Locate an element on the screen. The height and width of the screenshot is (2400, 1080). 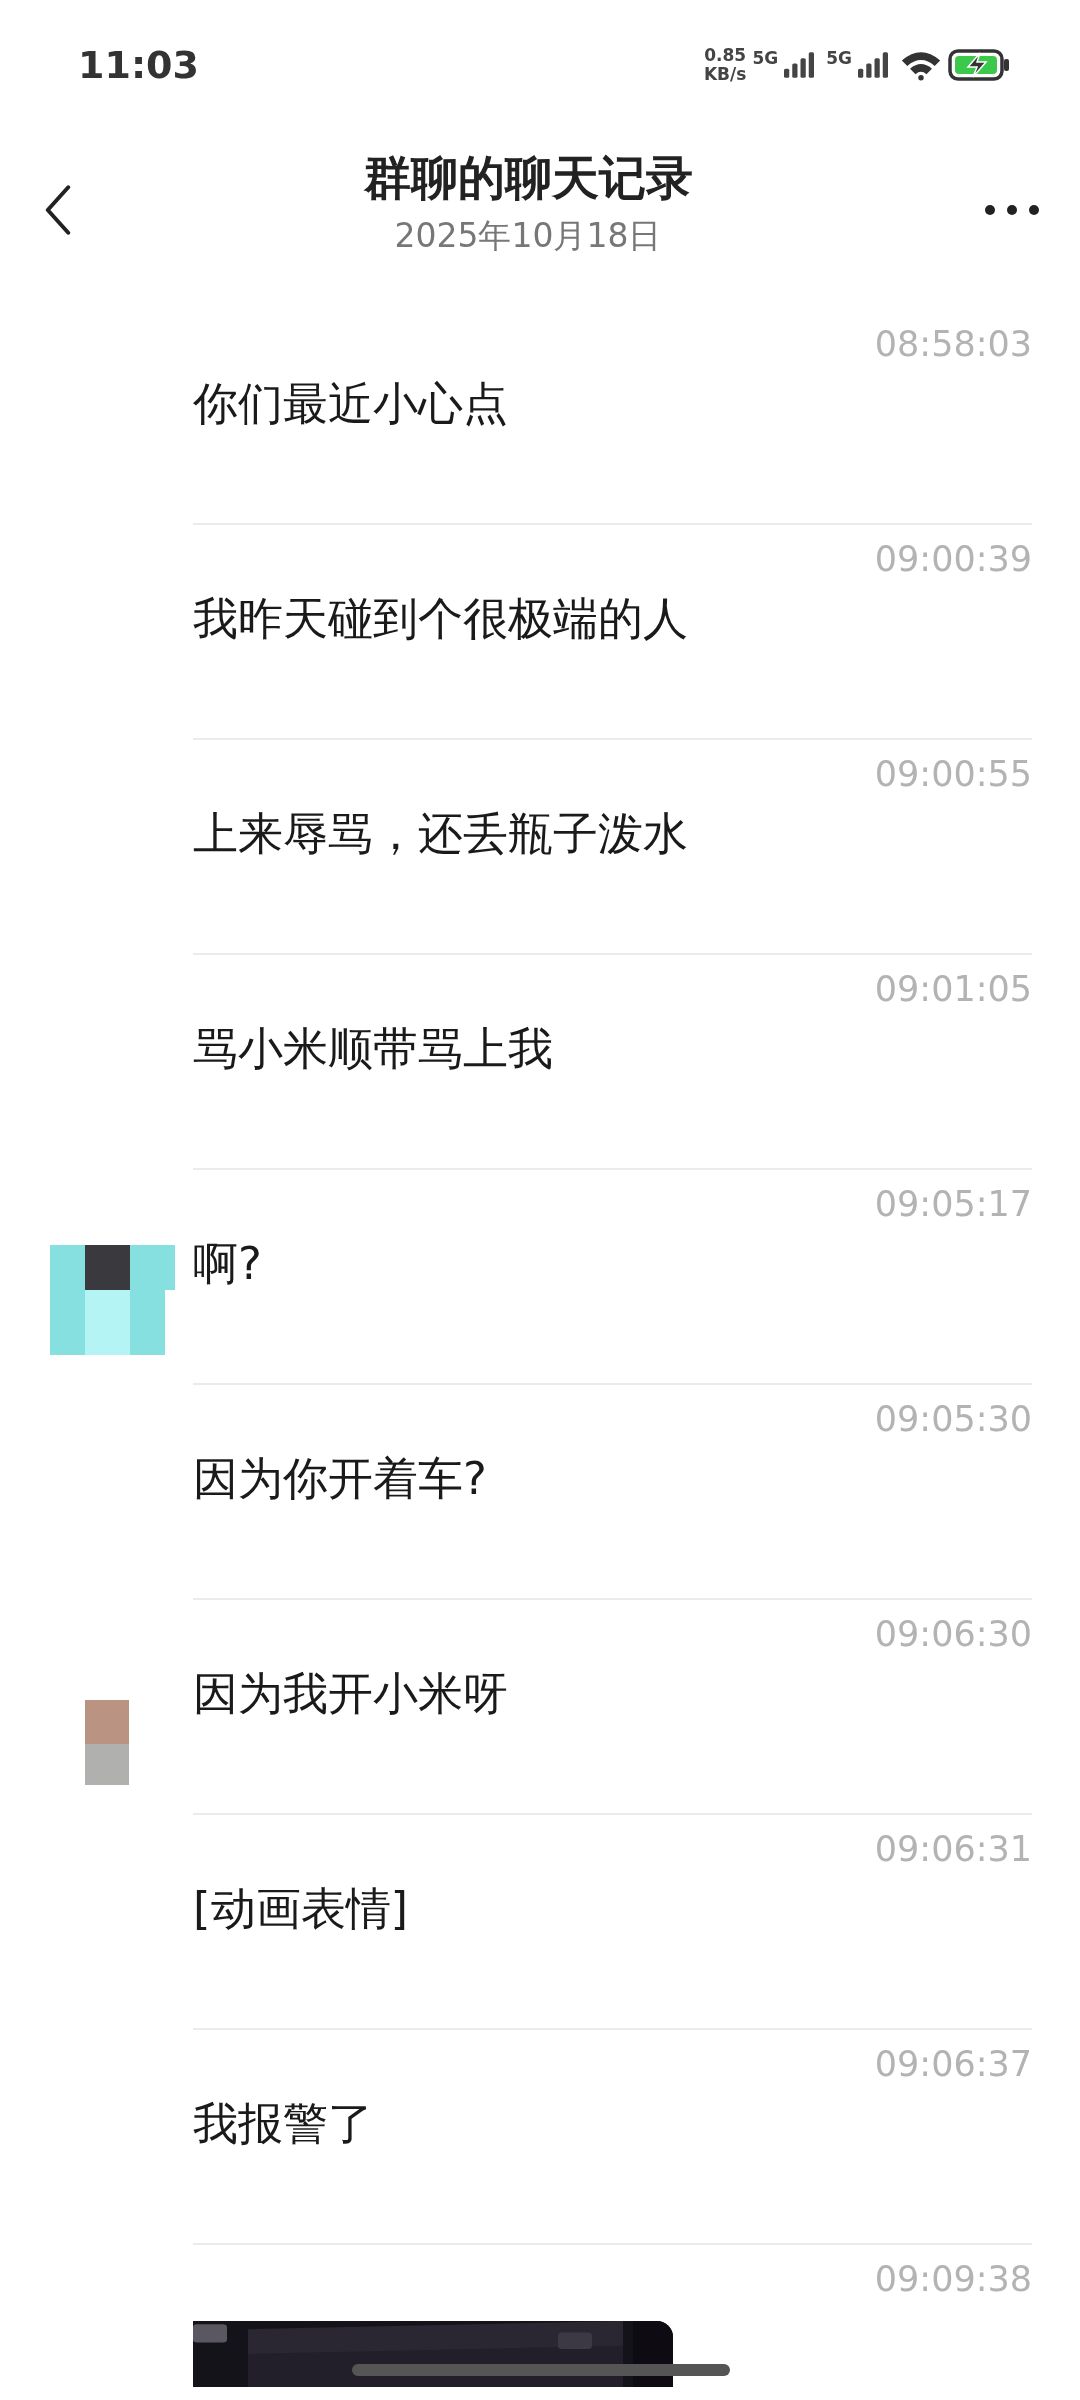
more-icon is located at coordinates (1012, 210).